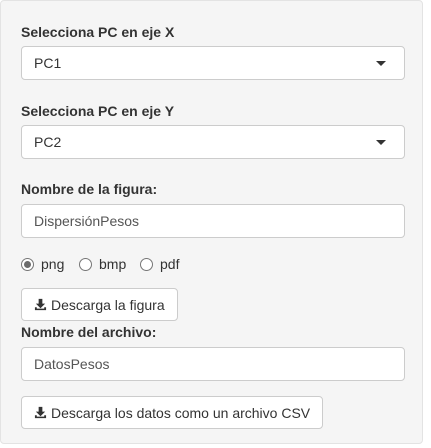 This screenshot has height=448, width=431. What do you see at coordinates (213, 63) in the screenshot?
I see `pc-x-select: PC1` at bounding box center [213, 63].